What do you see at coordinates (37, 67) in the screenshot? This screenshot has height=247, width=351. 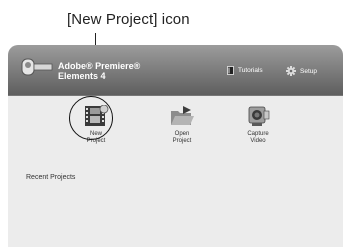 I see `premiere-logo-icon` at bounding box center [37, 67].